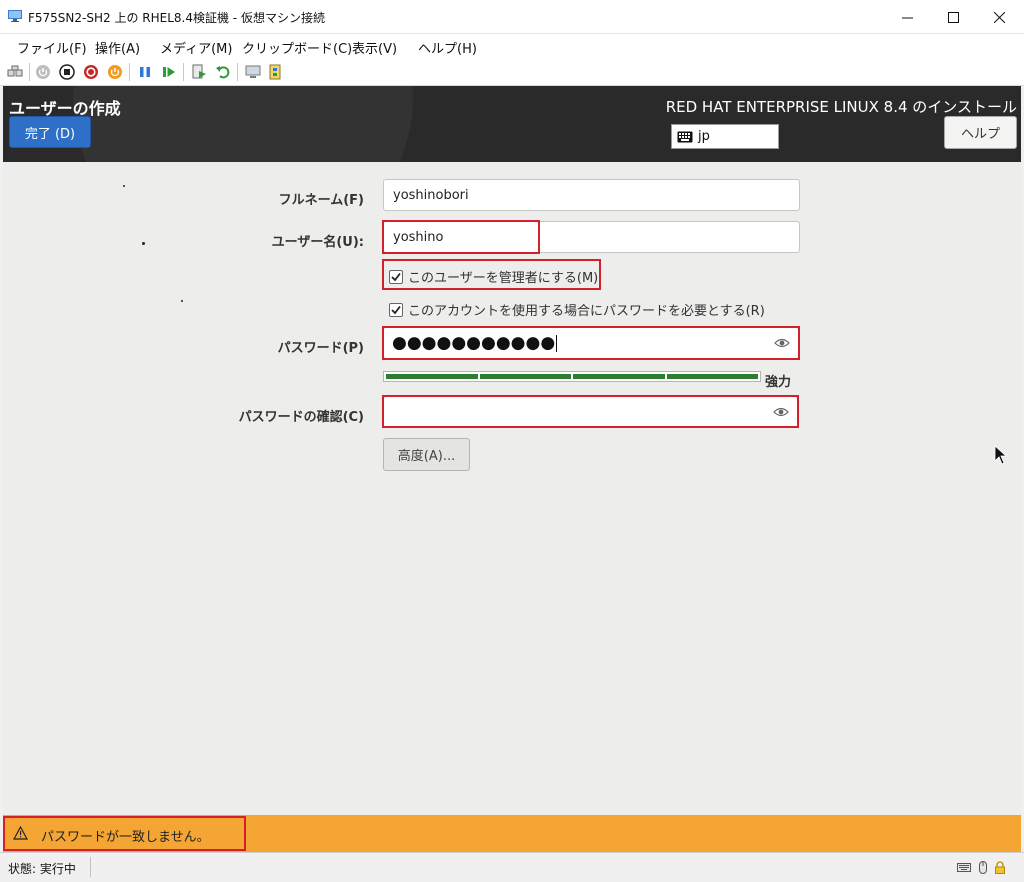 This screenshot has width=1024, height=882. Describe the element at coordinates (964, 867) in the screenshot. I see `keyboard-status-icon` at that location.